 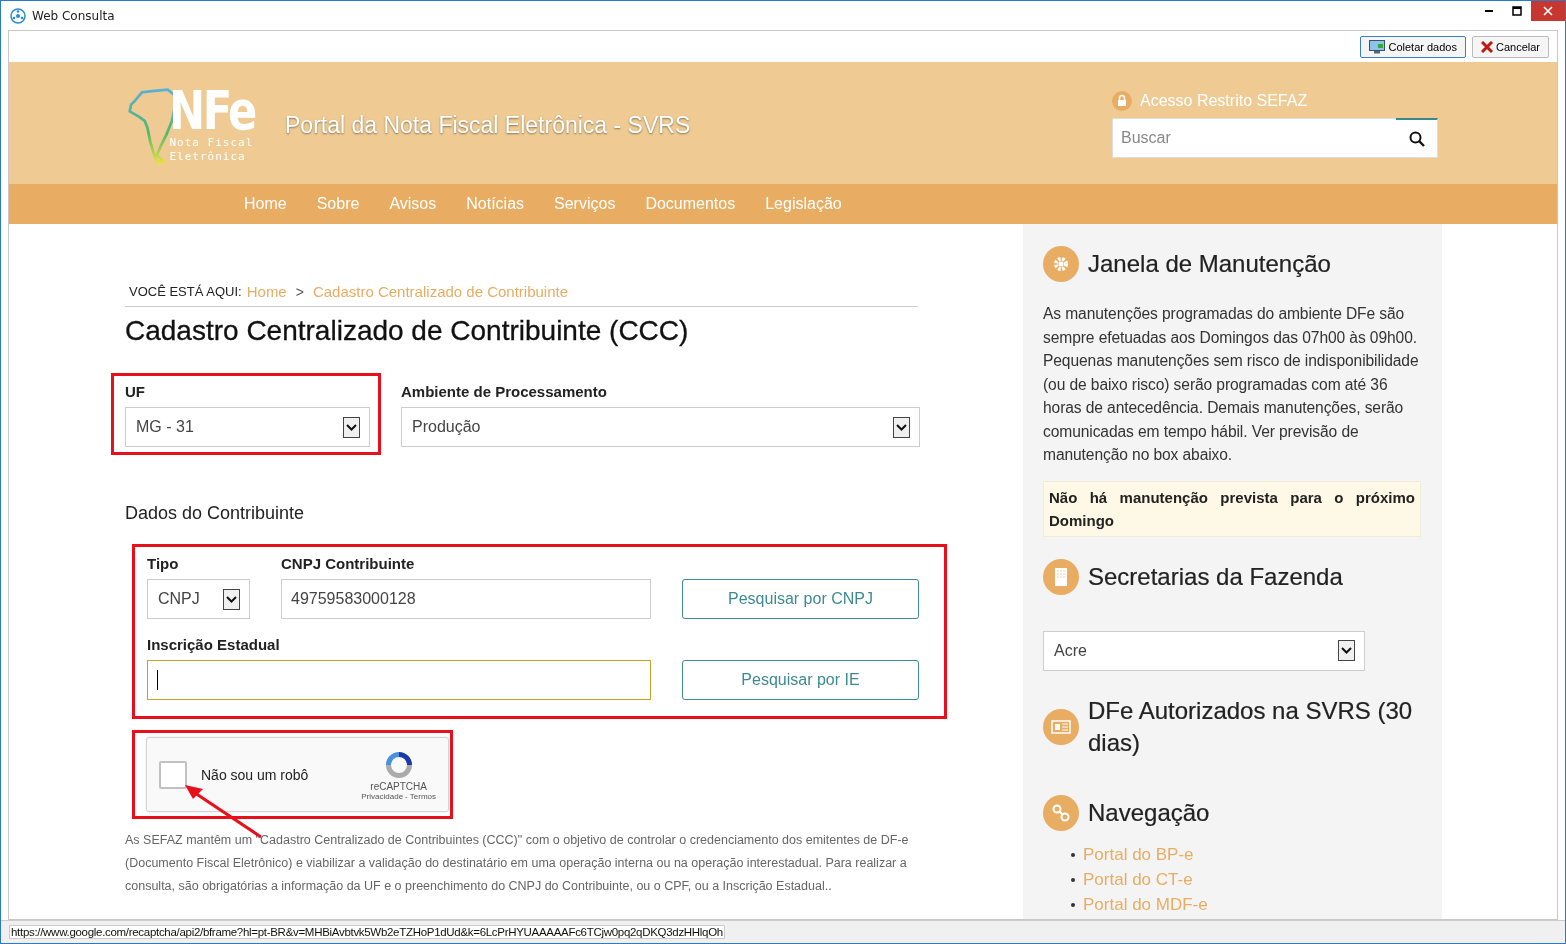 I want to click on nav-link: Avisos, so click(x=413, y=204).